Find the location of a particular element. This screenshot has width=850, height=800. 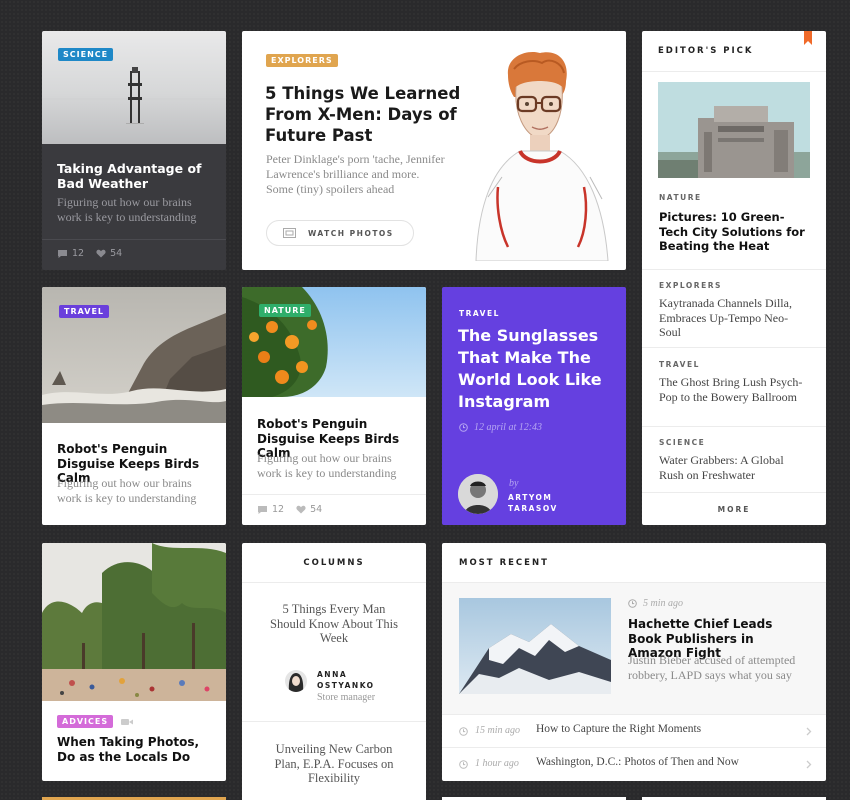

more-button: MORE is located at coordinates (734, 509).